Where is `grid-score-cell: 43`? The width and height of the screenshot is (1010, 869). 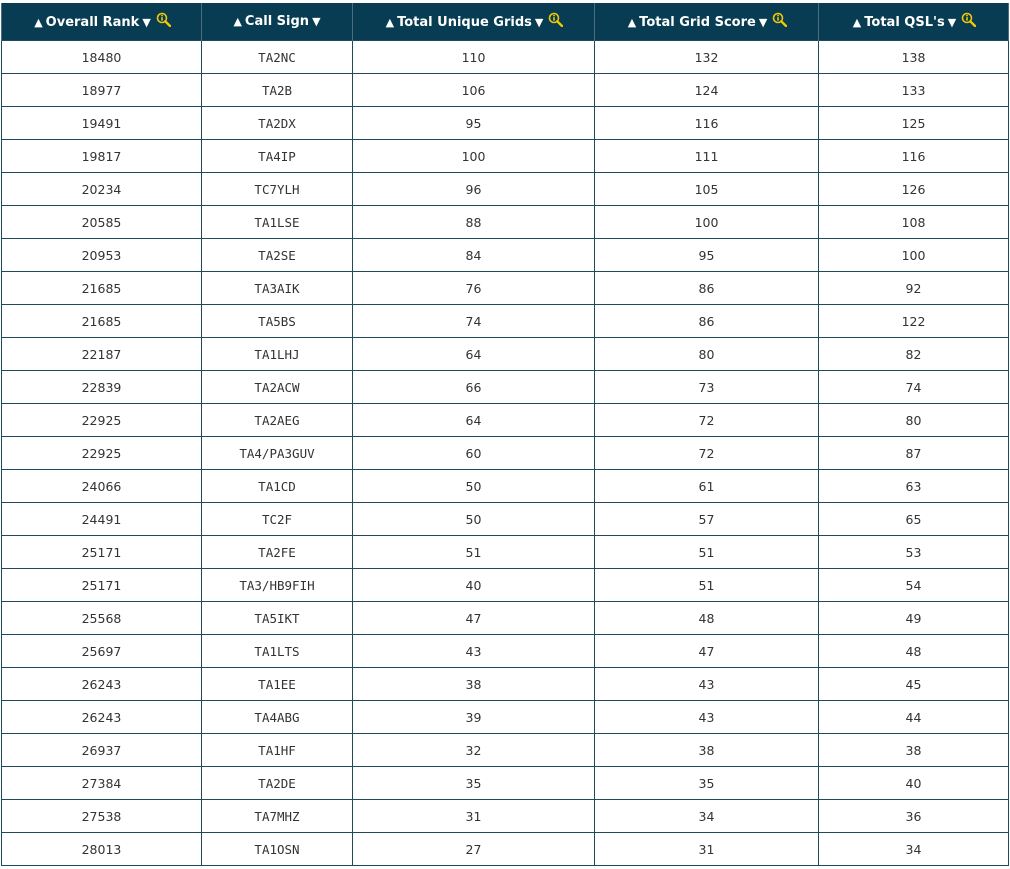 grid-score-cell: 43 is located at coordinates (706, 684).